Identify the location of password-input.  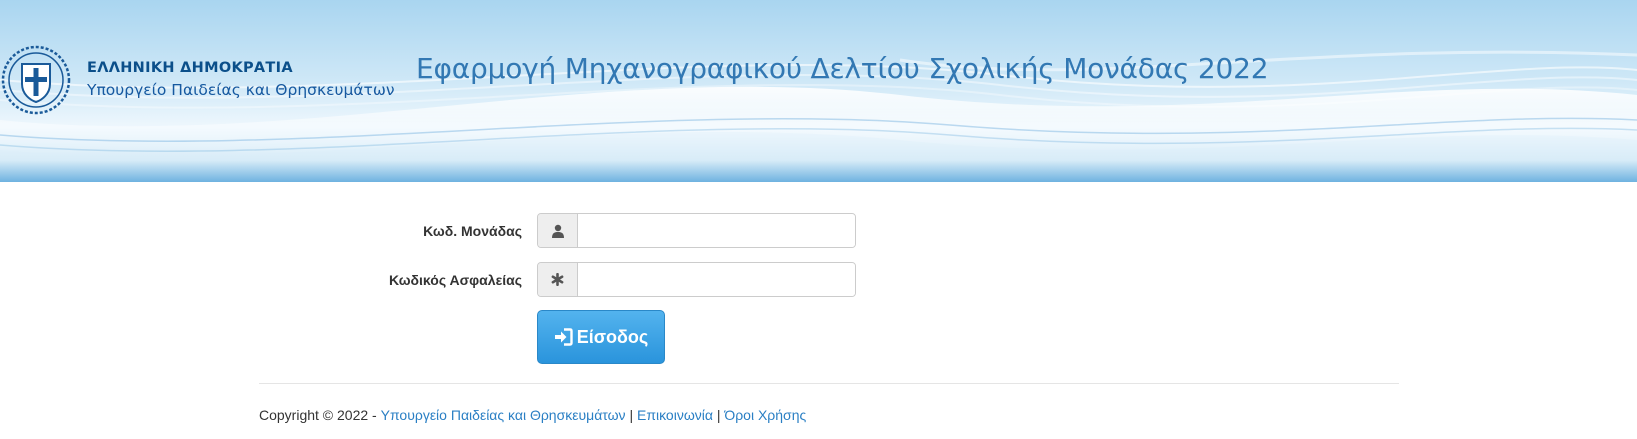
(716, 279).